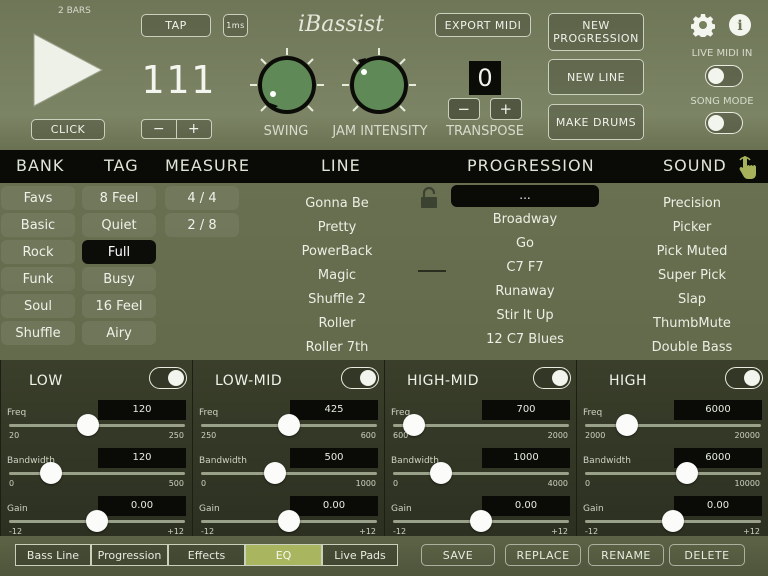  What do you see at coordinates (194, 129) in the screenshot?
I see `tempo-plus-button: +` at bounding box center [194, 129].